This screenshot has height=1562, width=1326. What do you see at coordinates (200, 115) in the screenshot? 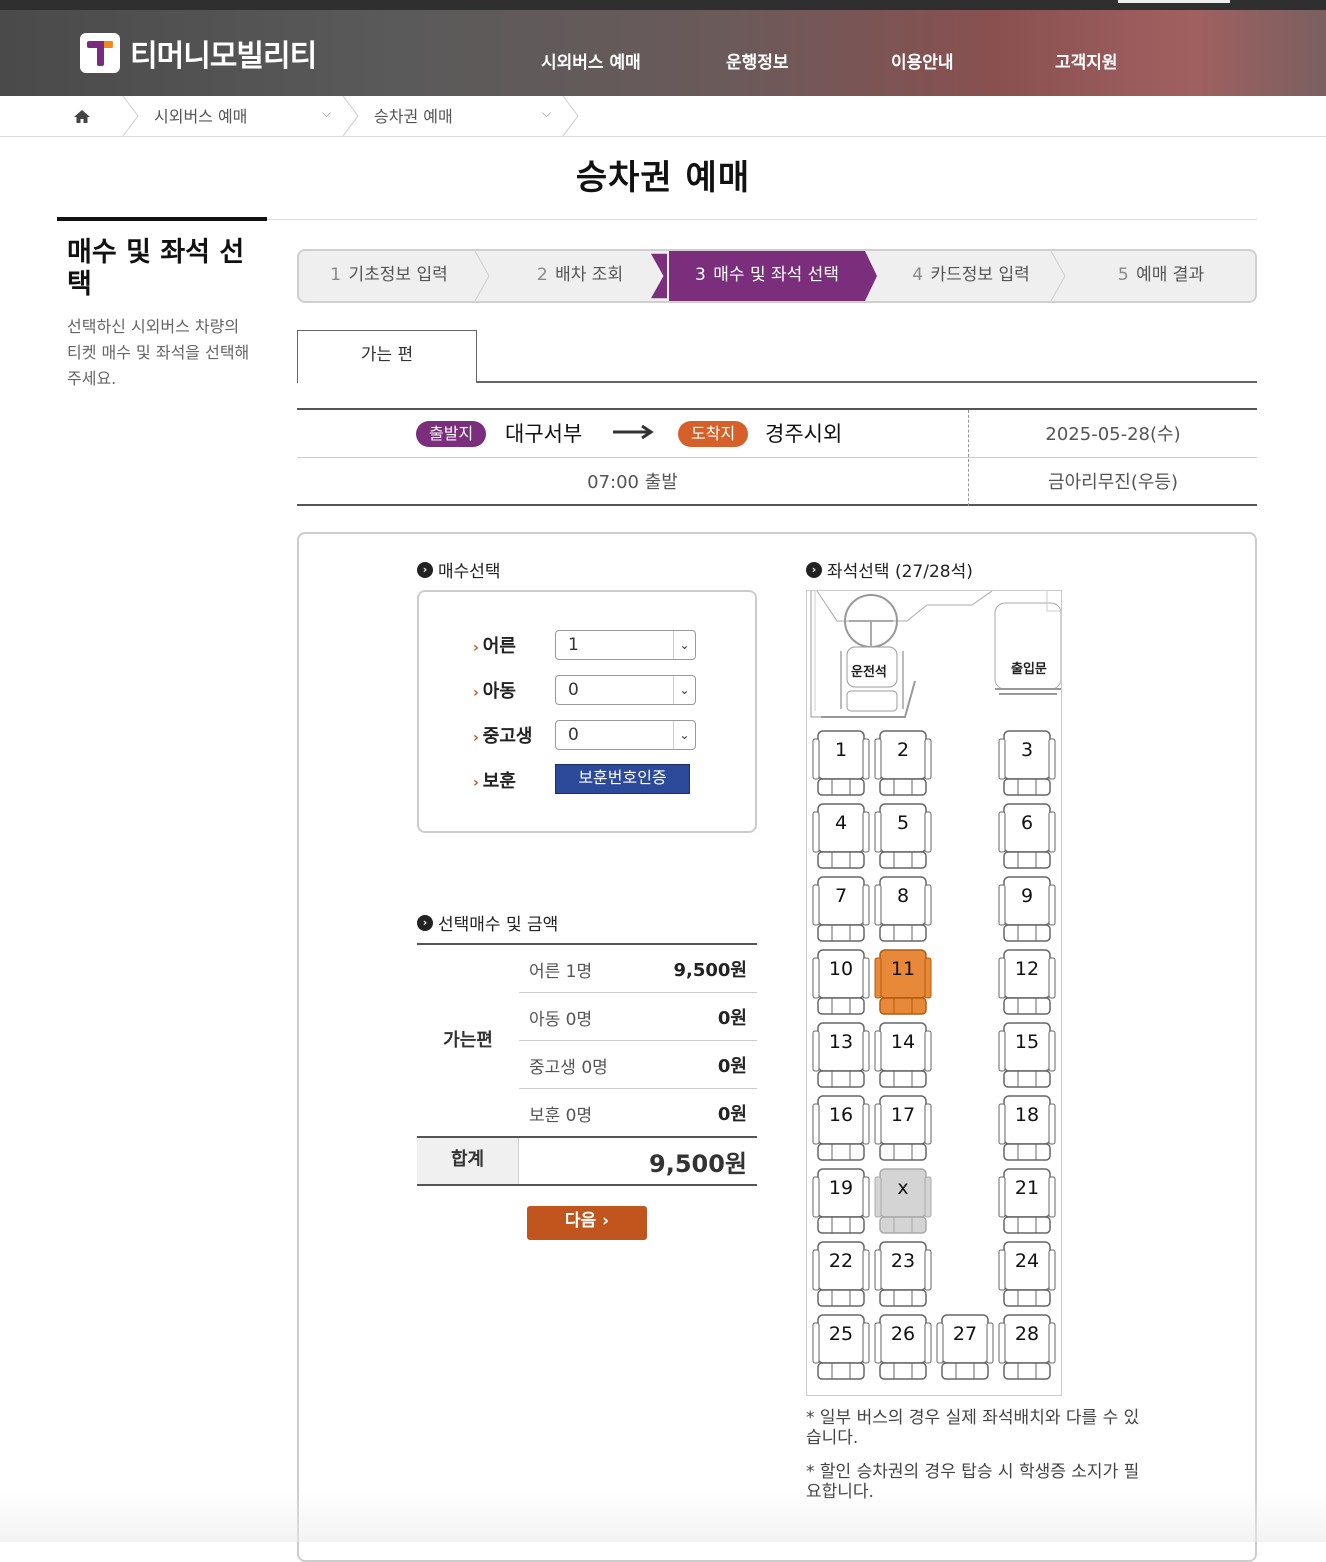
I see `breadcrumb-level1: 시외버스 예매` at bounding box center [200, 115].